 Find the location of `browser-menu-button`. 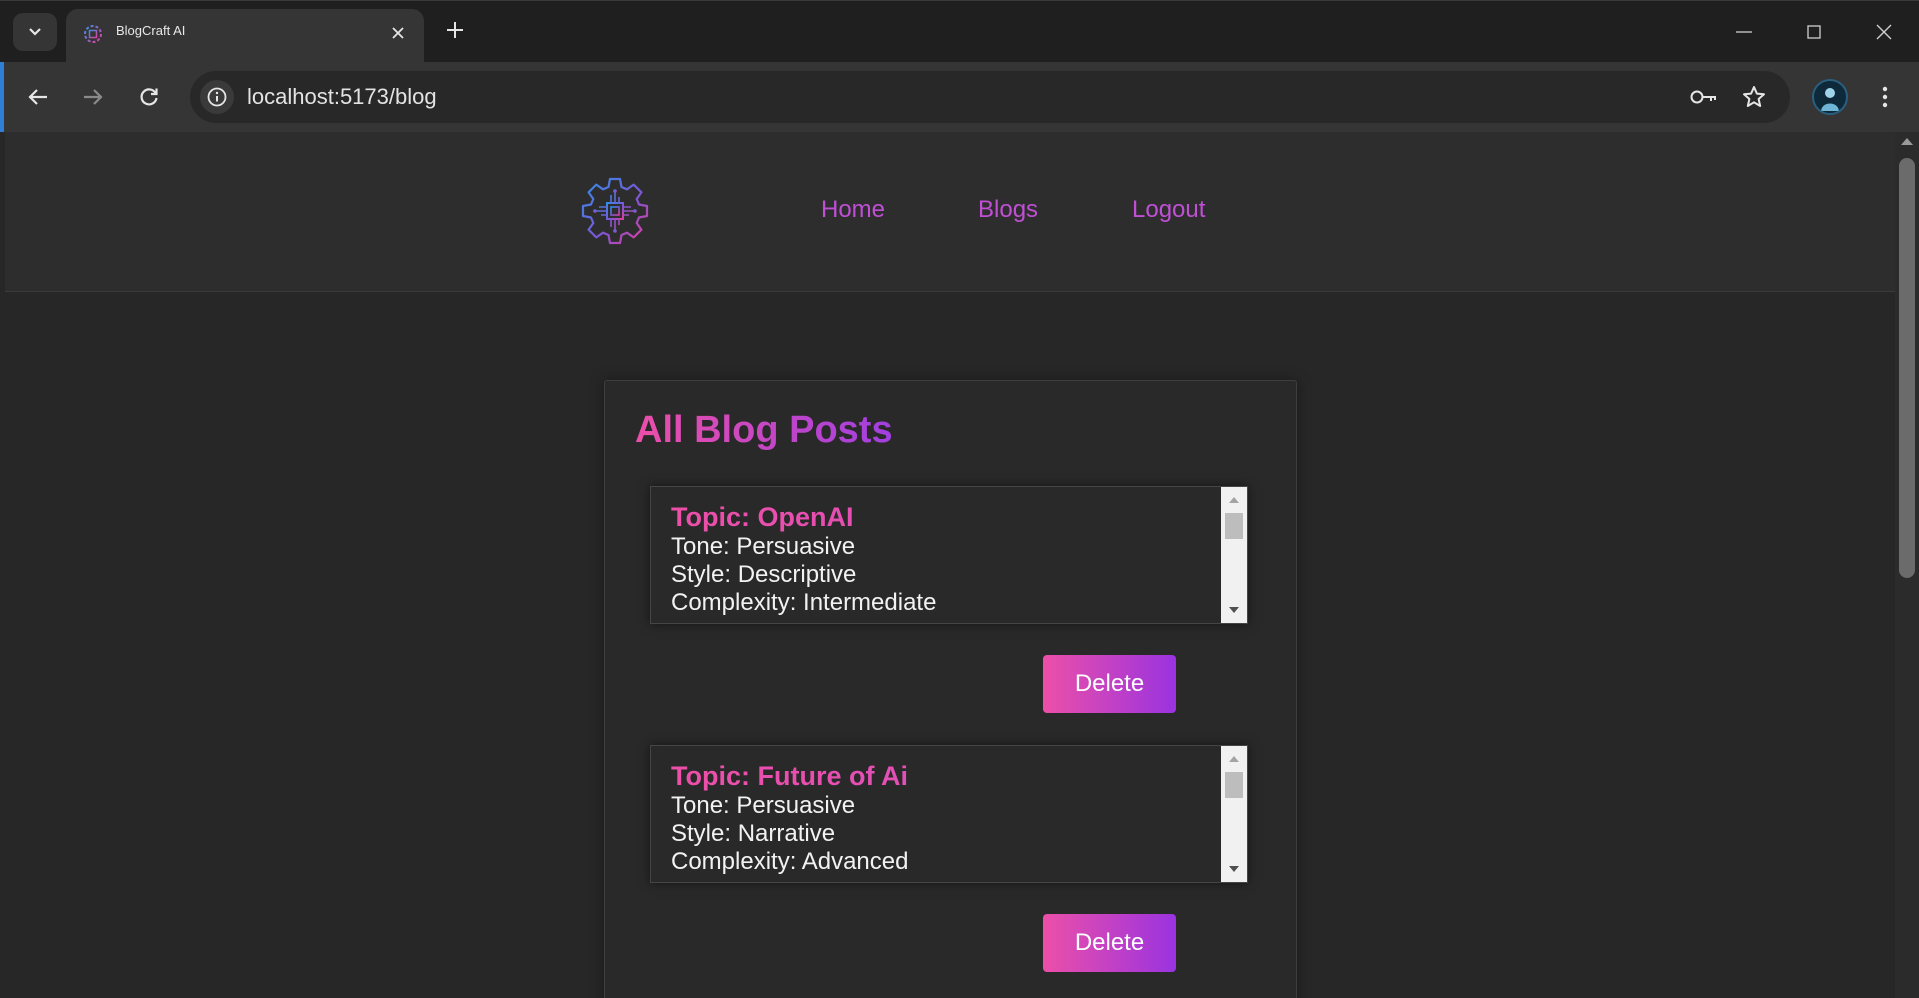

browser-menu-button is located at coordinates (1885, 97).